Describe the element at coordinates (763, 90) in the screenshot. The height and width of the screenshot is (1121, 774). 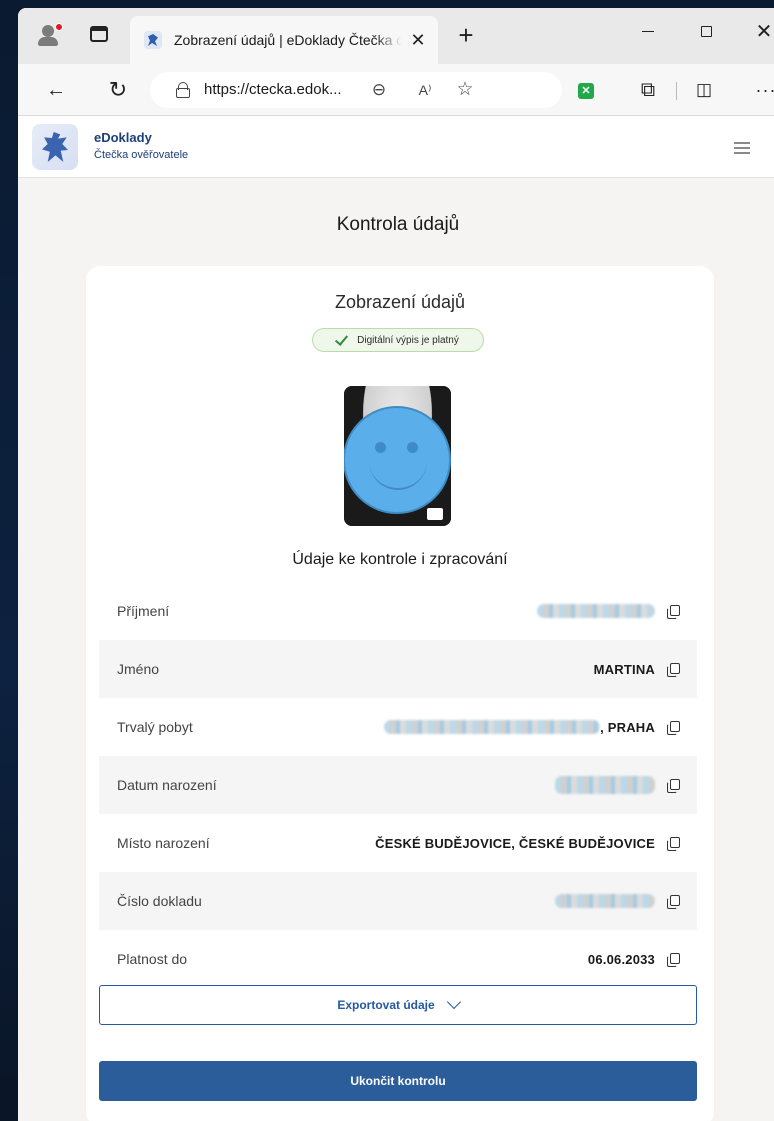
I see `more-menu-icon: ···` at that location.